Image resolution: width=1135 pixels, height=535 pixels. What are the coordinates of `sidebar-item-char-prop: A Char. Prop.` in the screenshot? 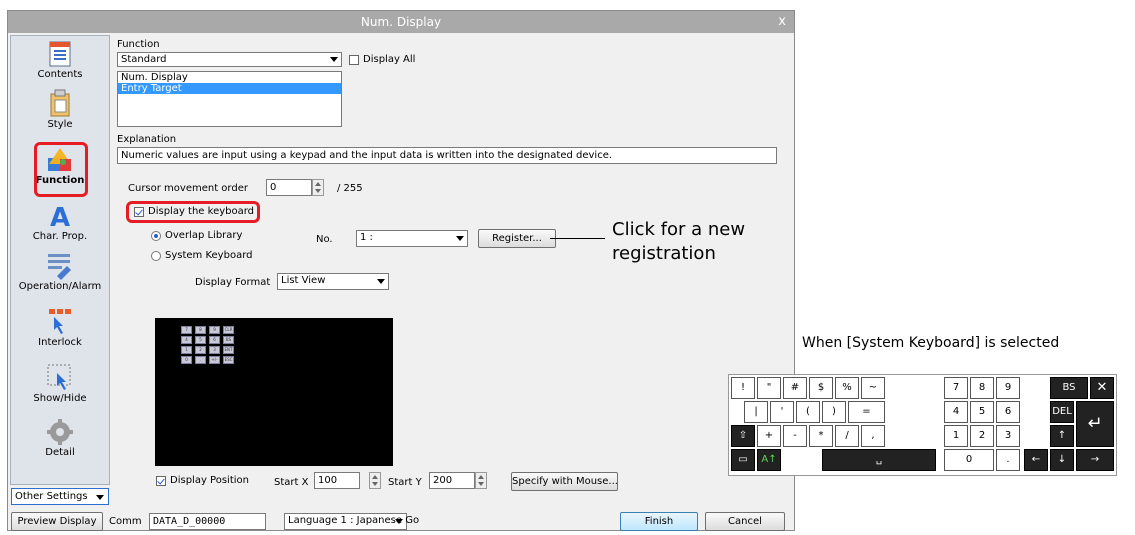 It's located at (60, 222).